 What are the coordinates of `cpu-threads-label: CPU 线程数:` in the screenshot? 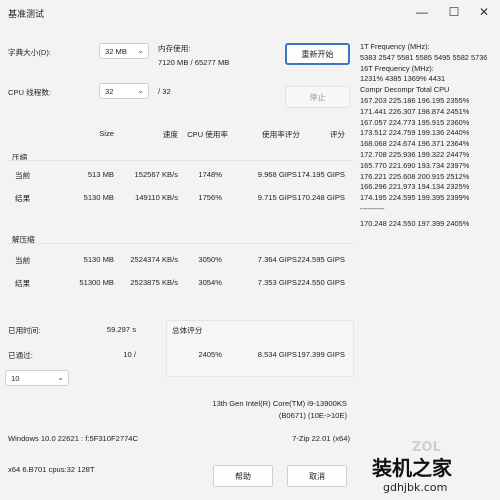 It's located at (30, 92).